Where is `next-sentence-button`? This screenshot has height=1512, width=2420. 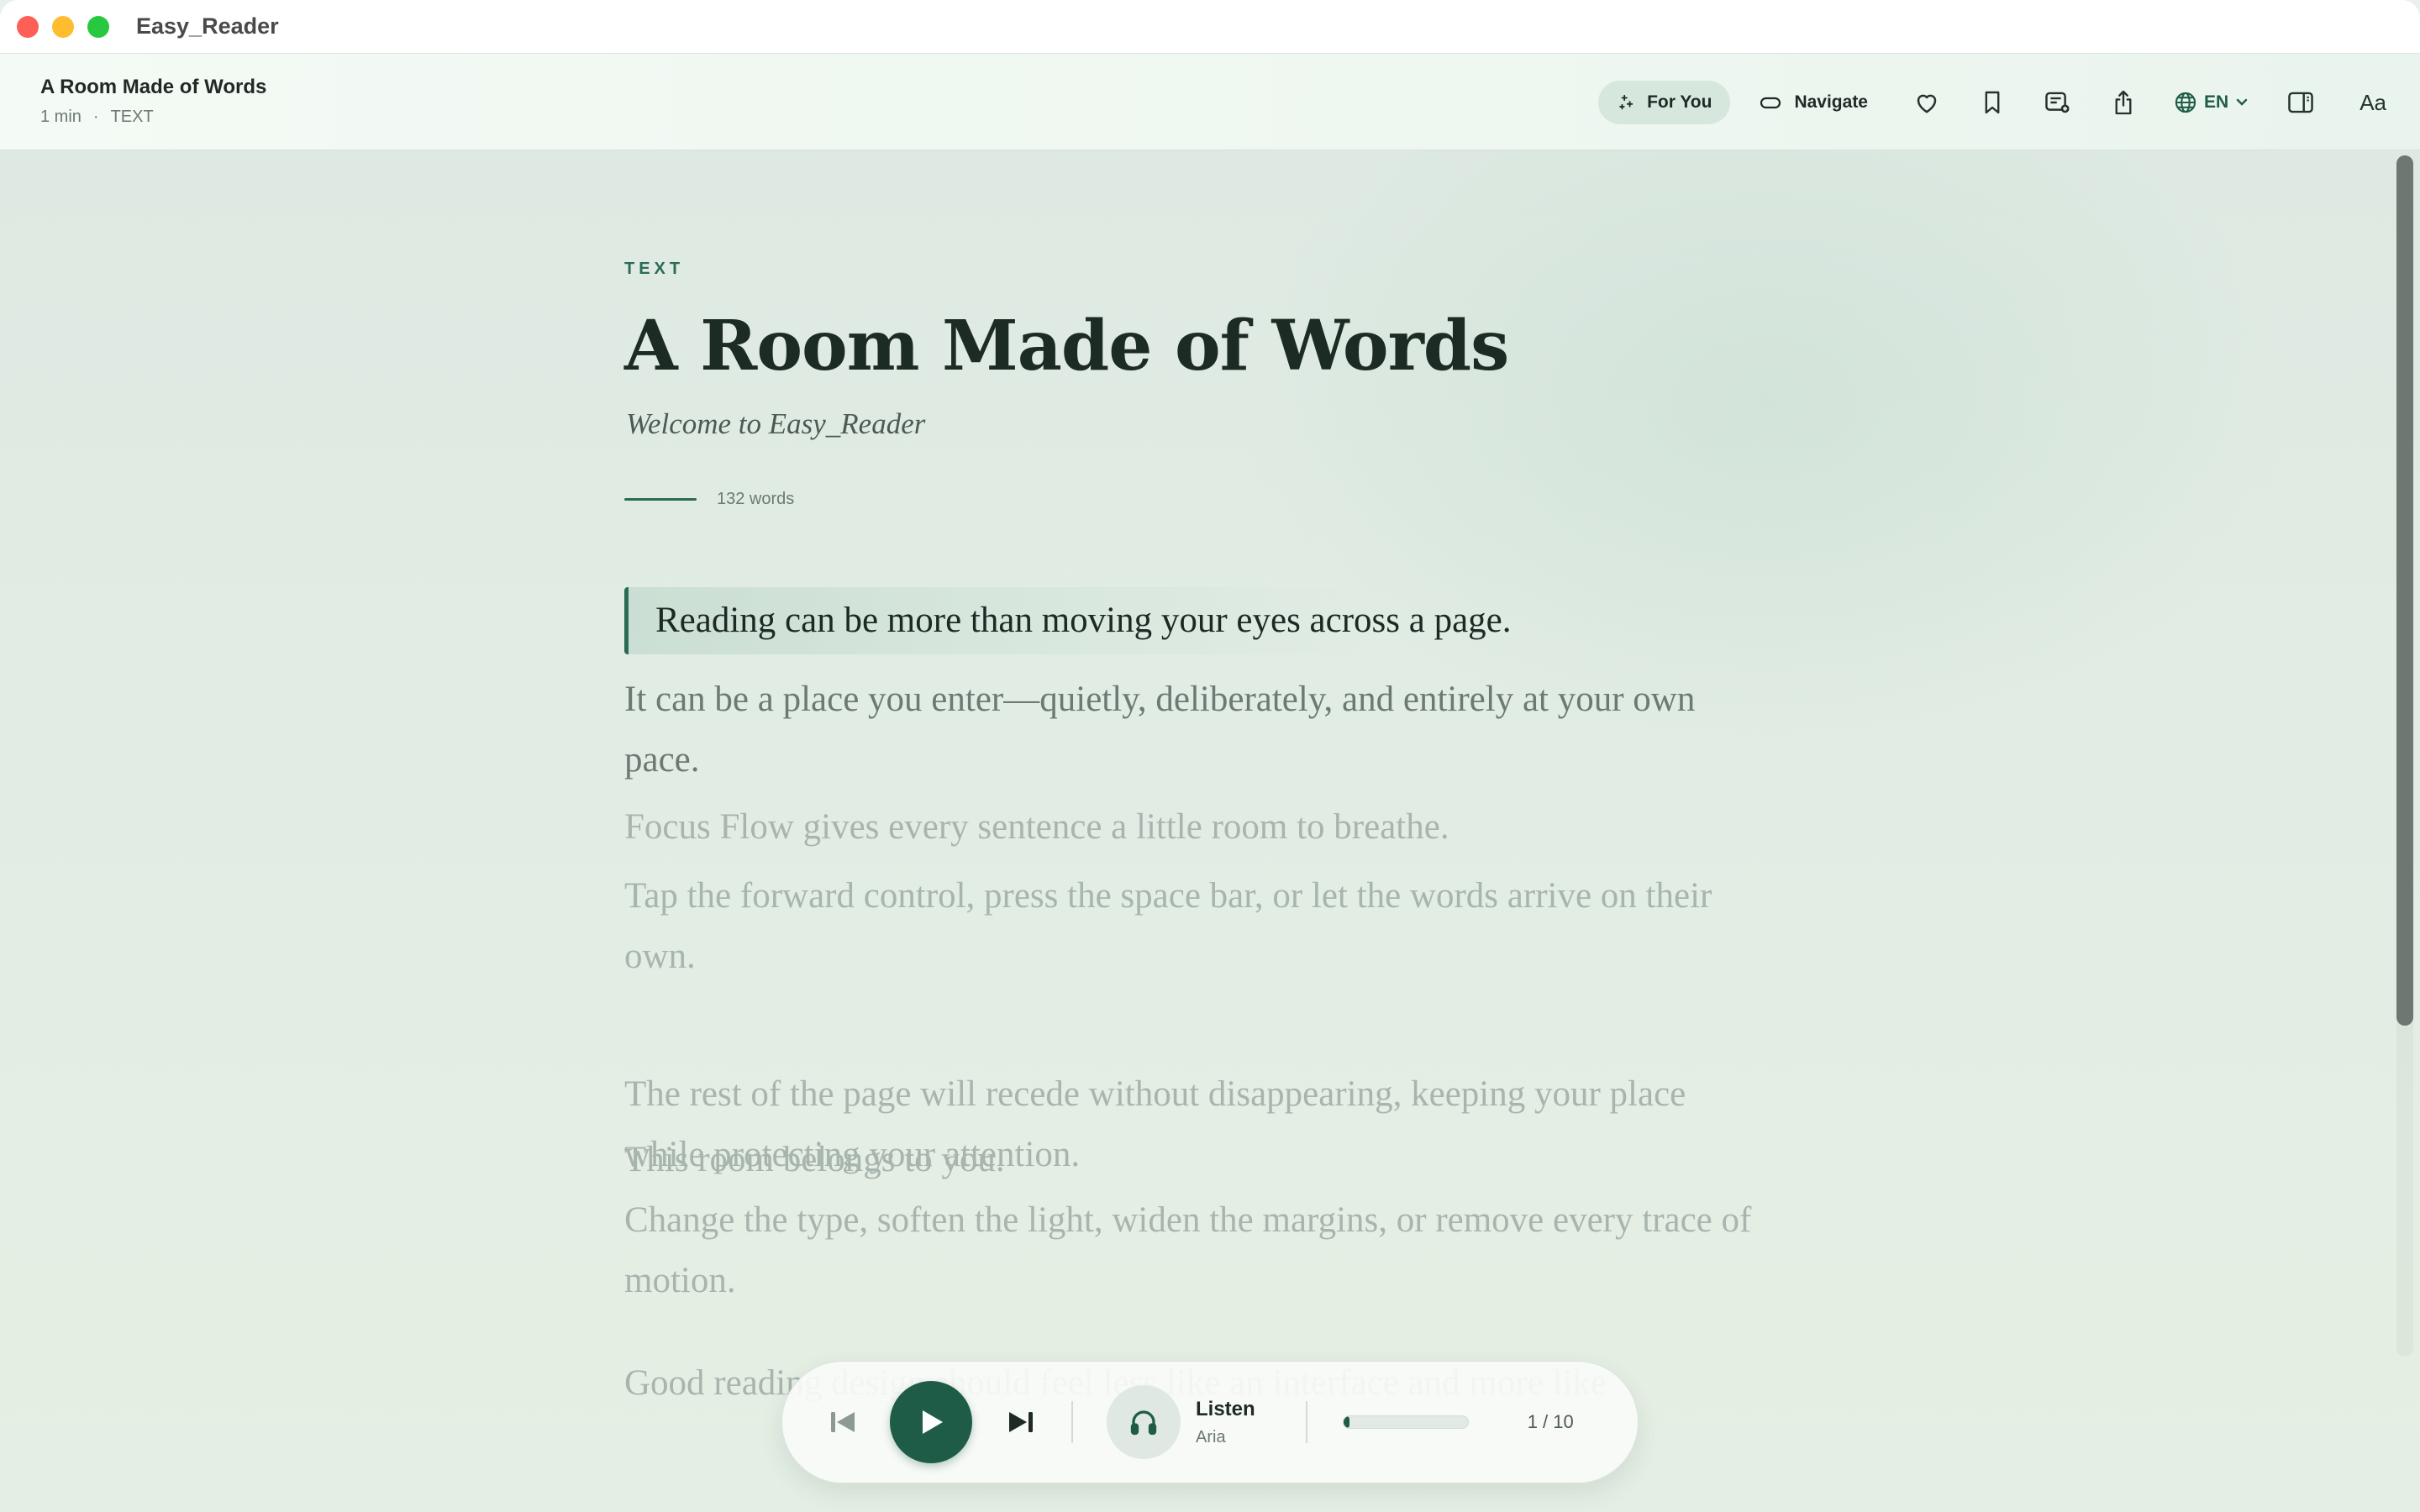 next-sentence-button is located at coordinates (1021, 1422).